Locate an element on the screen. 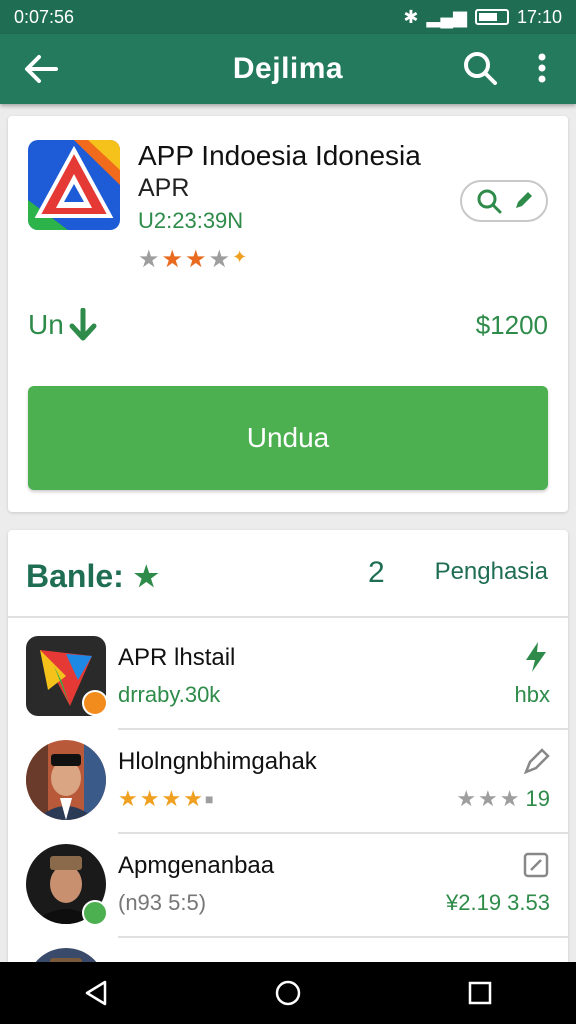 The height and width of the screenshot is (1024, 576). list-item: Hlolngnbhimgahak ★ ★ ★ ★ ■ ★ ★ ★ 19 is located at coordinates (288, 782).